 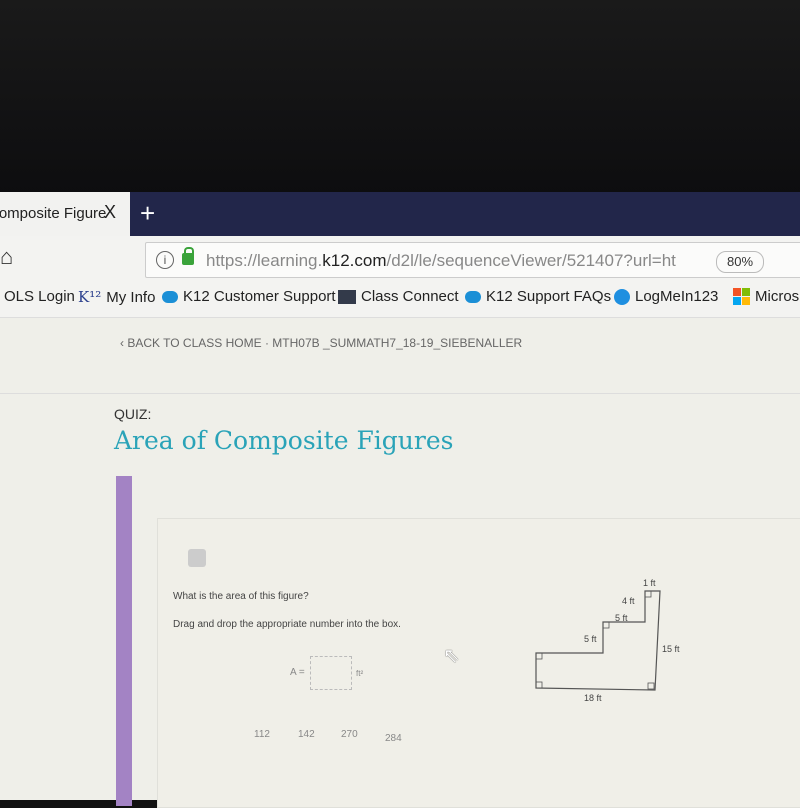 I want to click on bookmark-logmein123: LogMeIn123, so click(x=666, y=296).